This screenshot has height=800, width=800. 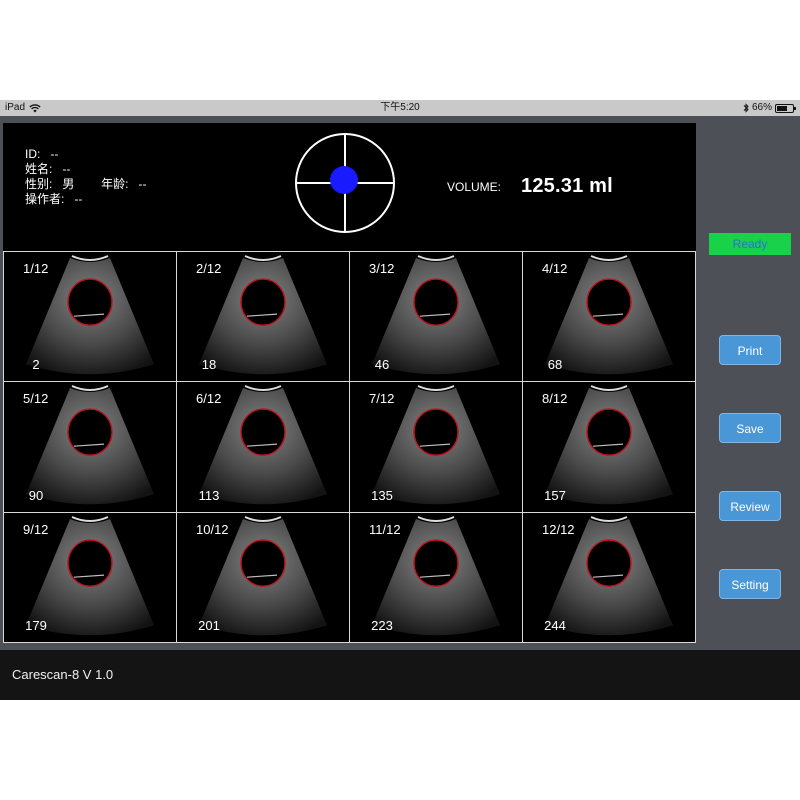 I want to click on scan-tile: 12/12 244, so click(x=609, y=577).